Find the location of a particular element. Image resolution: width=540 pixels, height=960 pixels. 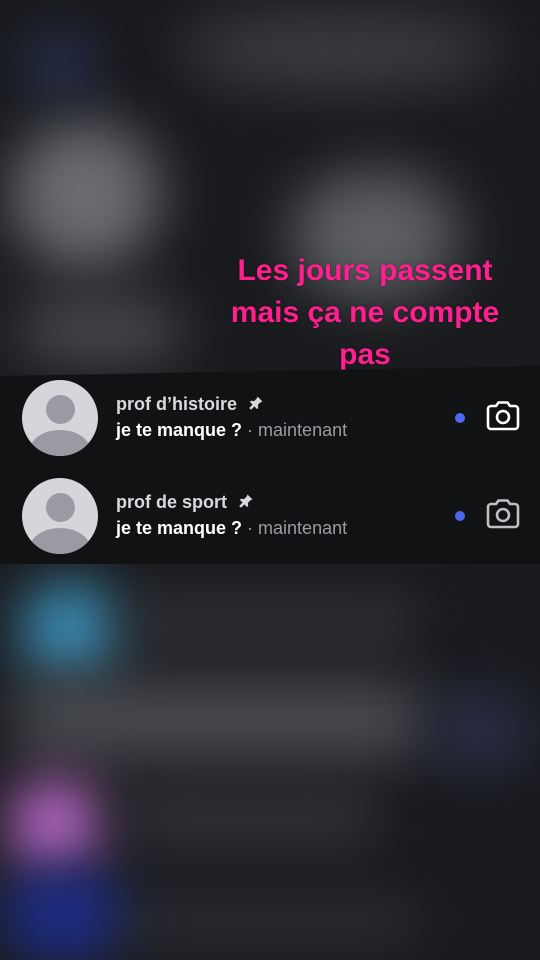

contact-name: prof de sport is located at coordinates (185, 503).